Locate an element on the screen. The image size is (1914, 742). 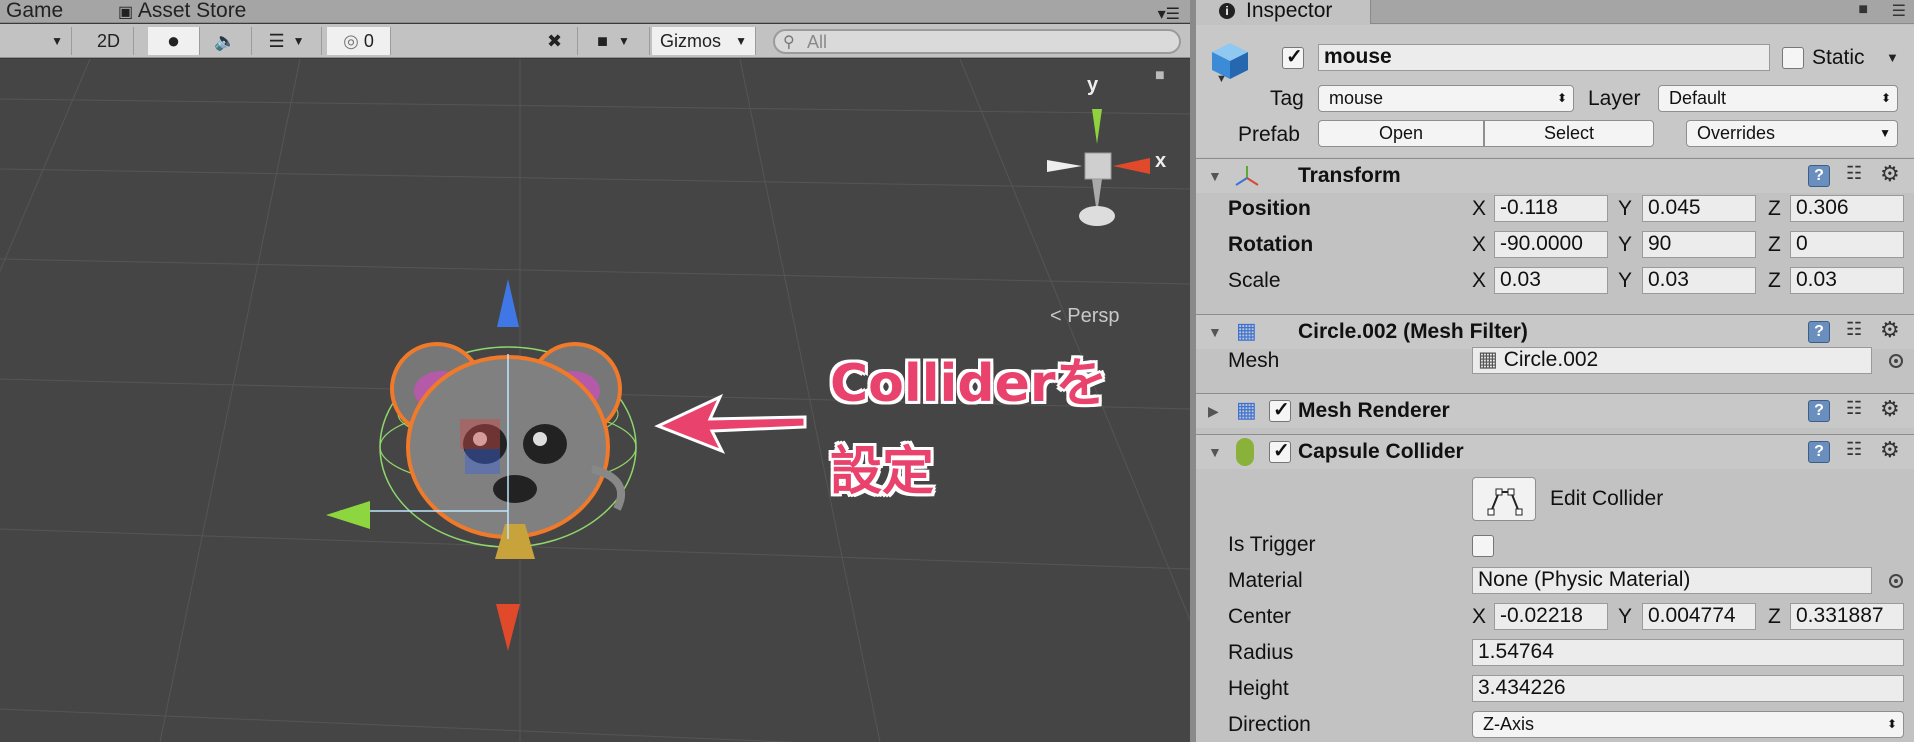
stepper-arrows-icon: ⬍ is located at coordinates (1561, 98).